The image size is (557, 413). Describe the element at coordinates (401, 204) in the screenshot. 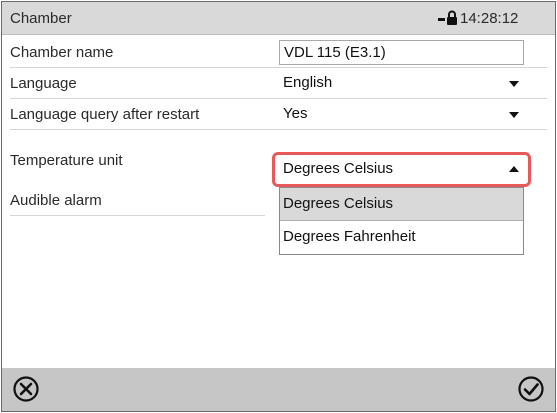

I see `option-degrees-celsius: Degrees Celsius` at that location.